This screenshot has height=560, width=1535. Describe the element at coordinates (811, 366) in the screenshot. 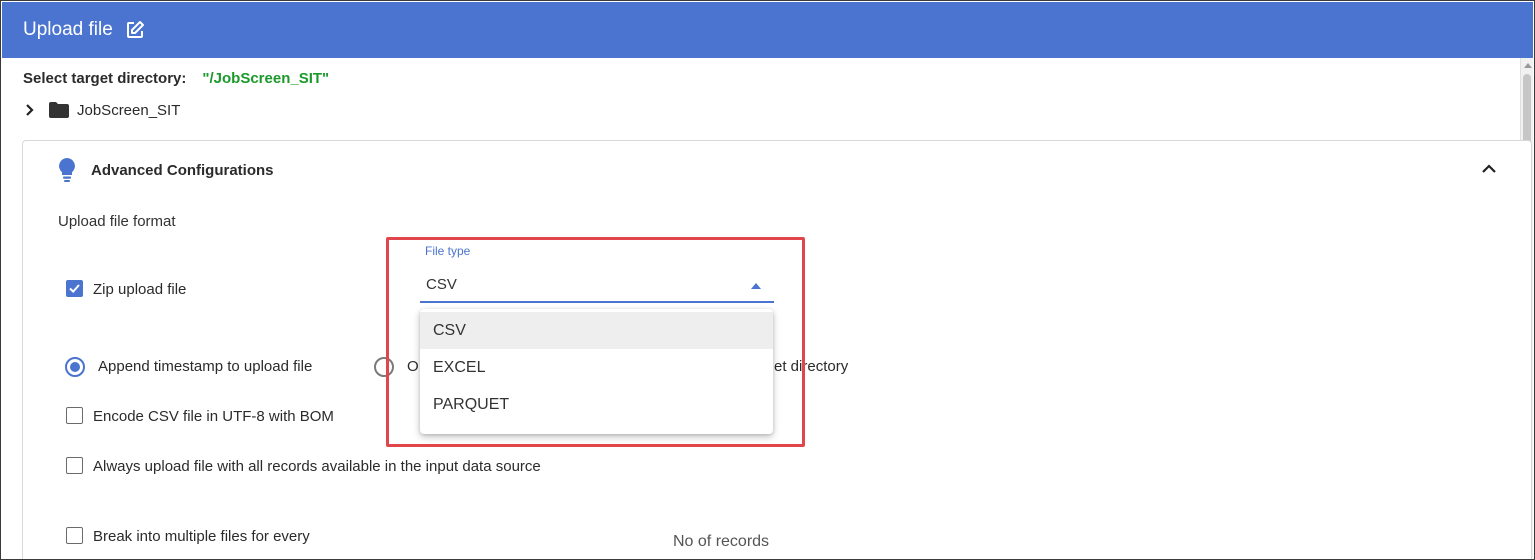

I see `overwrite-label-partial-end: et directory` at that location.